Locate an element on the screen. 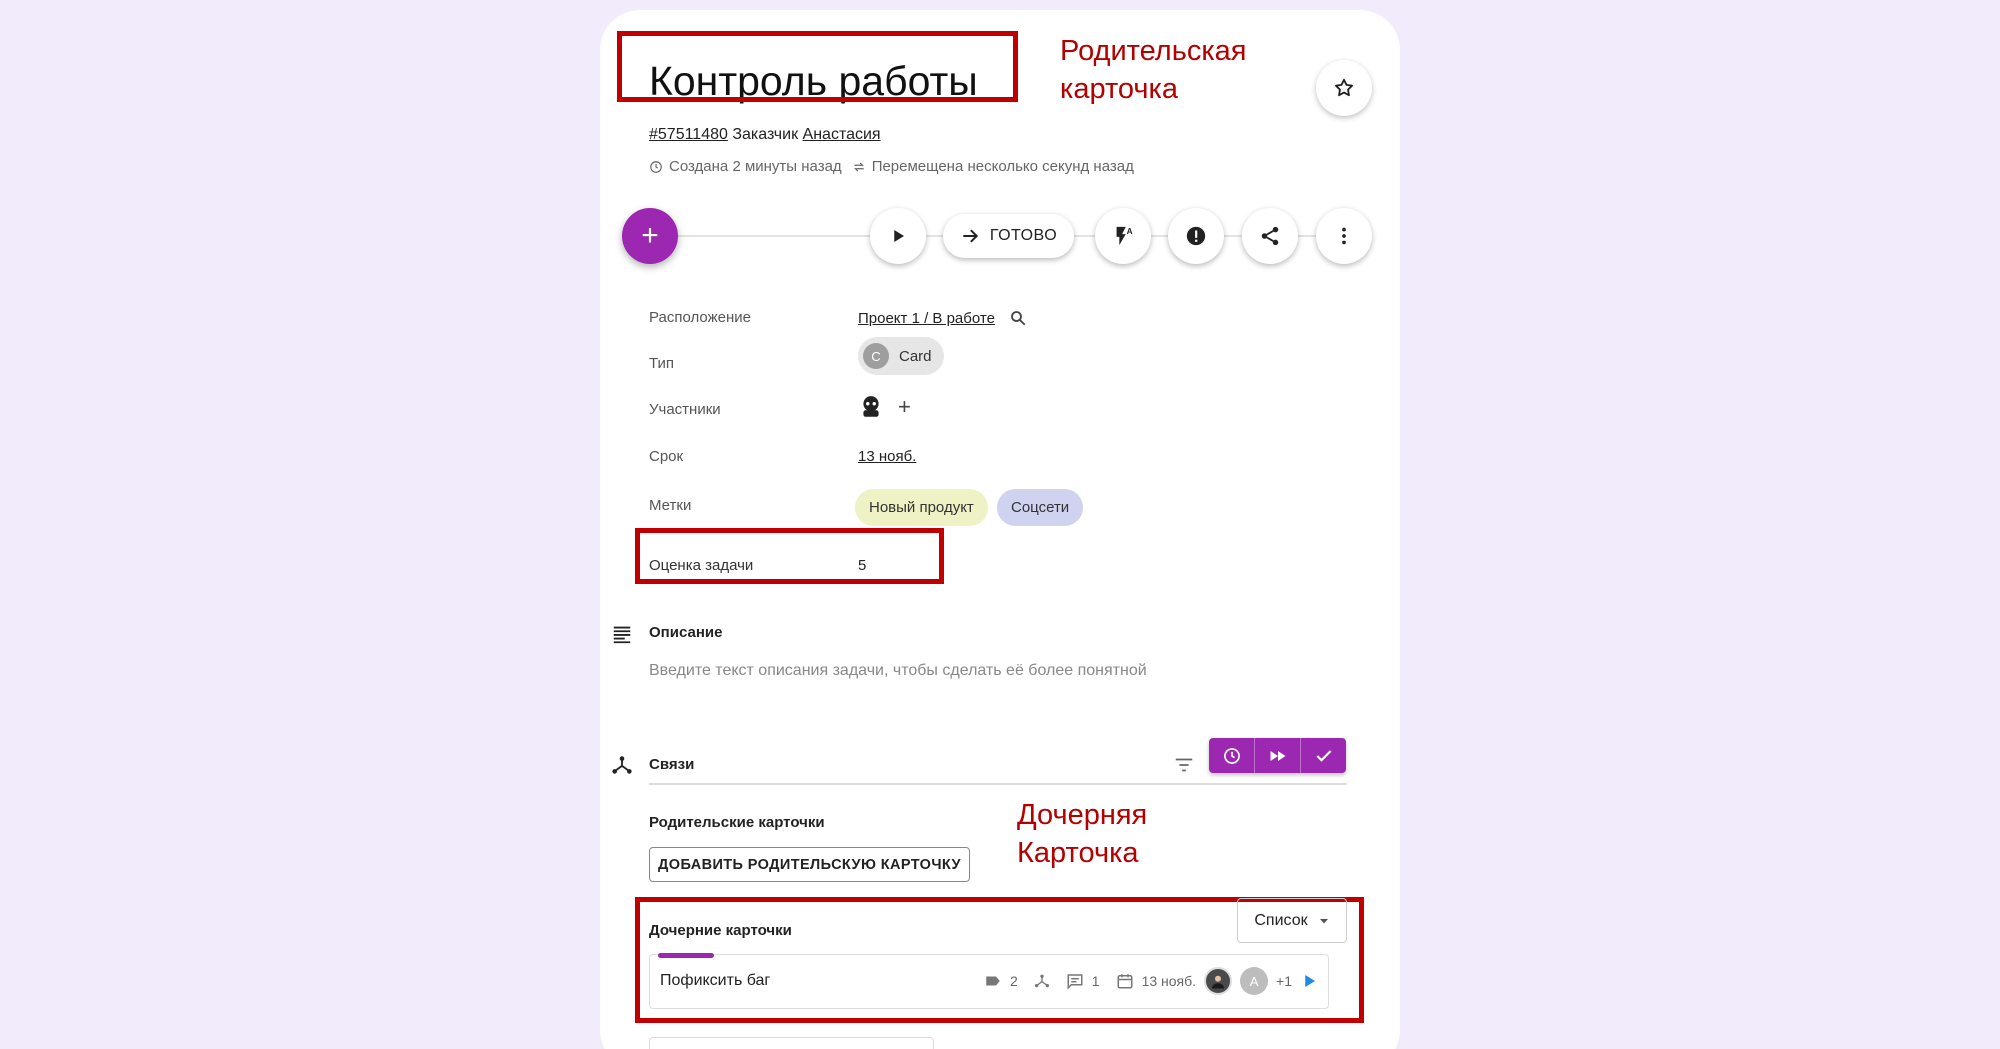 This screenshot has width=2000, height=1049. child-card-meta: 2 1 13 нояб. A +1 is located at coordinates (1151, 981).